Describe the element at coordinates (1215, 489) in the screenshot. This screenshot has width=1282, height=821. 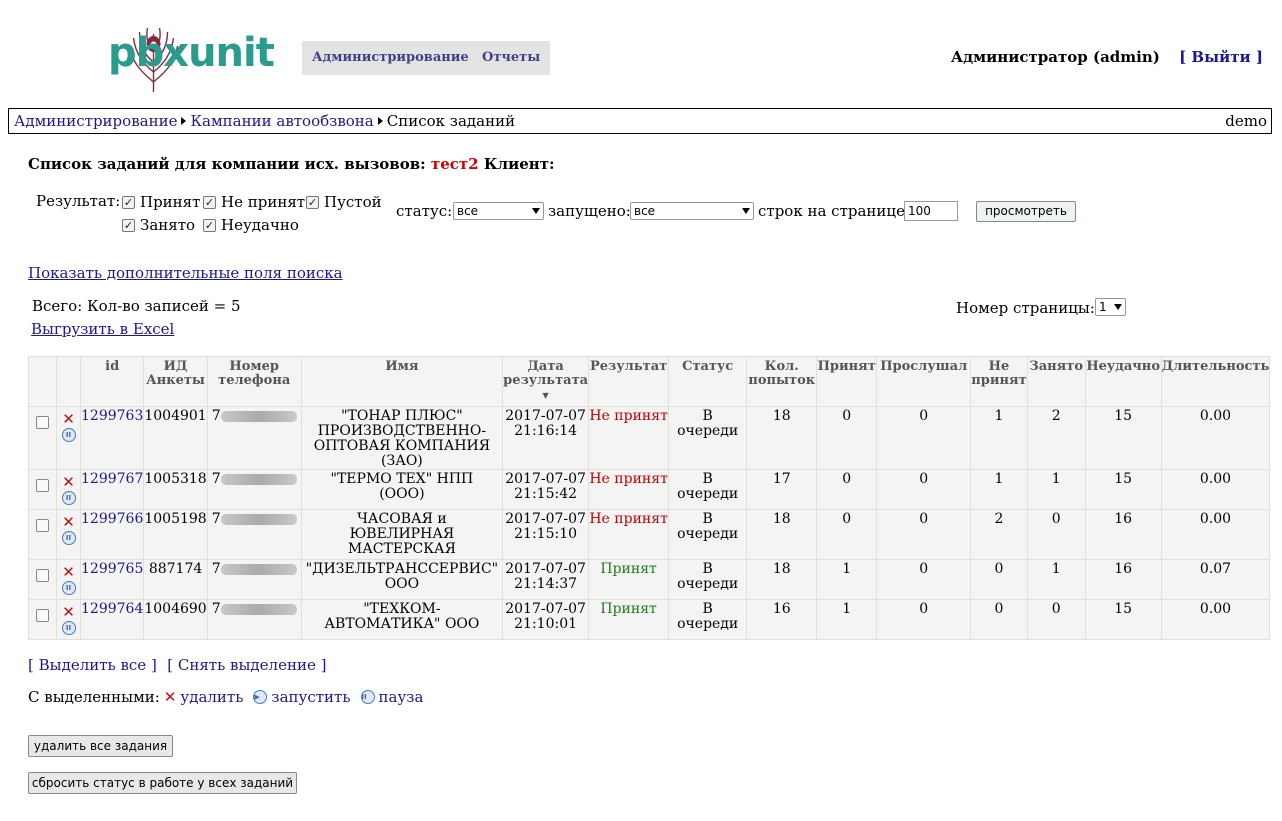
I see `cell-duration: 0.00` at that location.